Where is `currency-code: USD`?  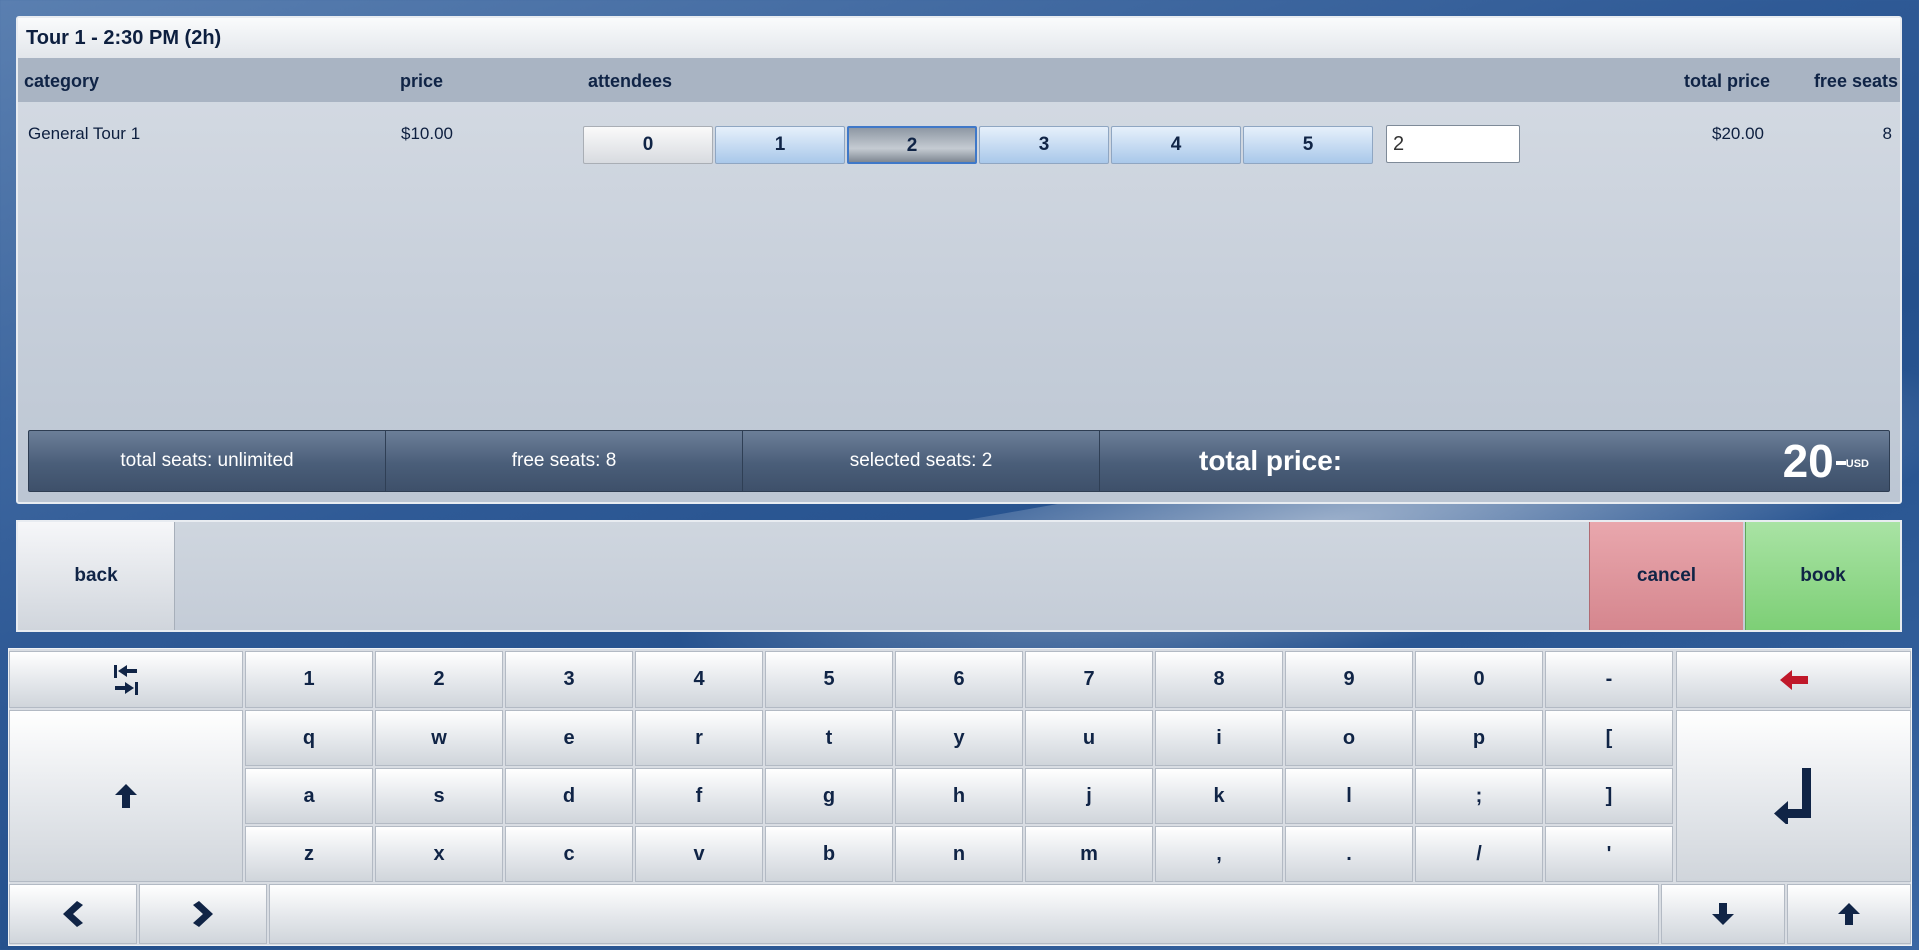
currency-code: USD is located at coordinates (1857, 464).